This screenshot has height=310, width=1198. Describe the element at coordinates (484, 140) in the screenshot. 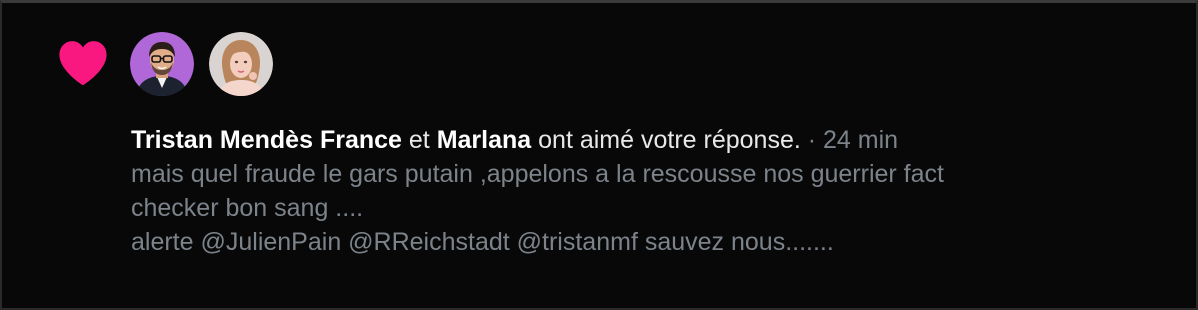

I see `user-name-2: Marlana` at that location.